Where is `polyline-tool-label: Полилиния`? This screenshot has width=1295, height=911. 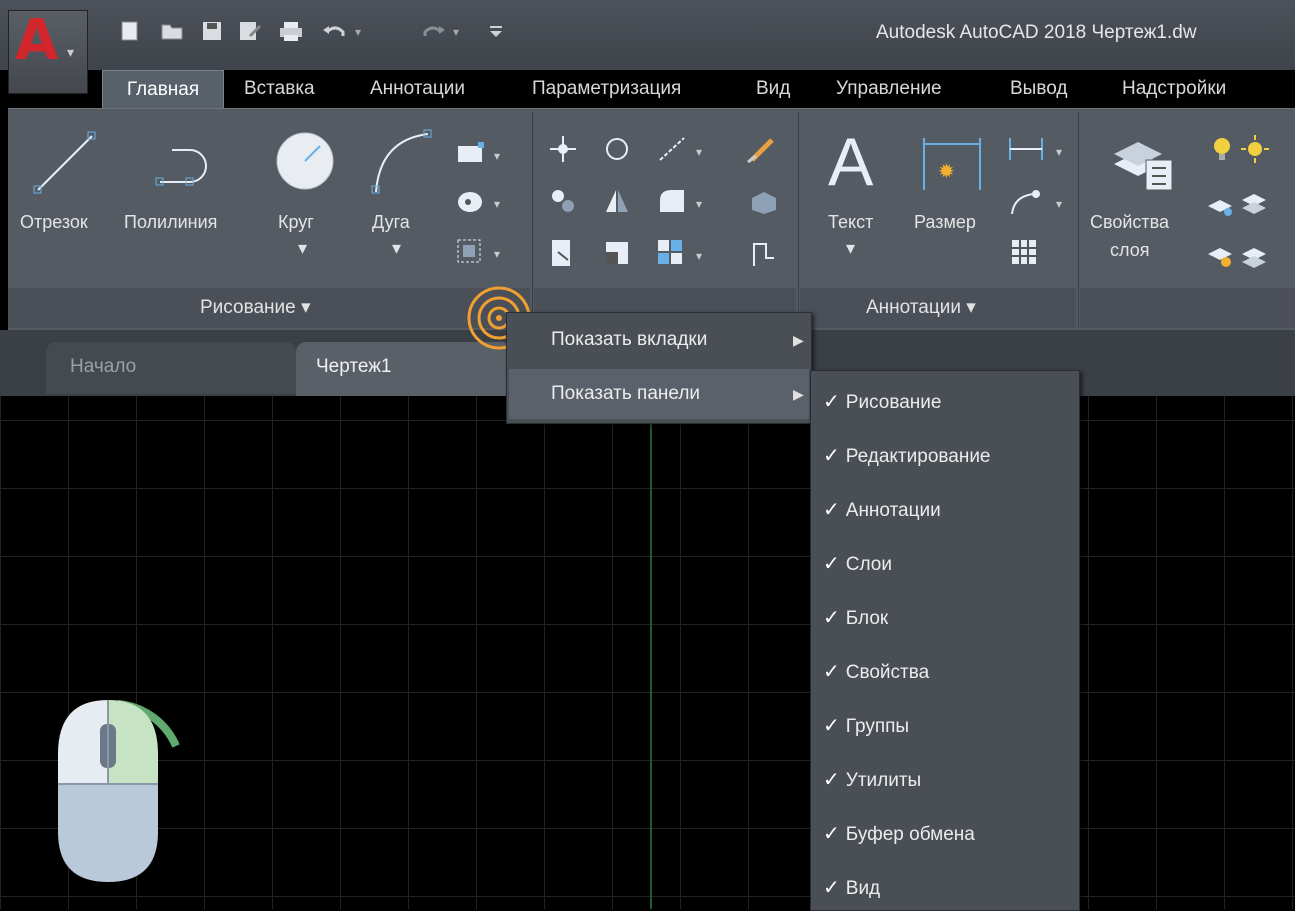 polyline-tool-label: Полилиния is located at coordinates (170, 222).